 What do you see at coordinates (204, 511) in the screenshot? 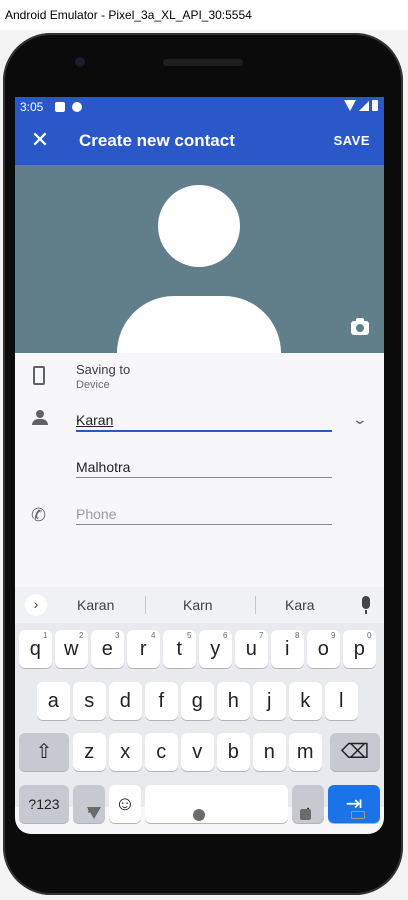
I see `phone-field` at bounding box center [204, 511].